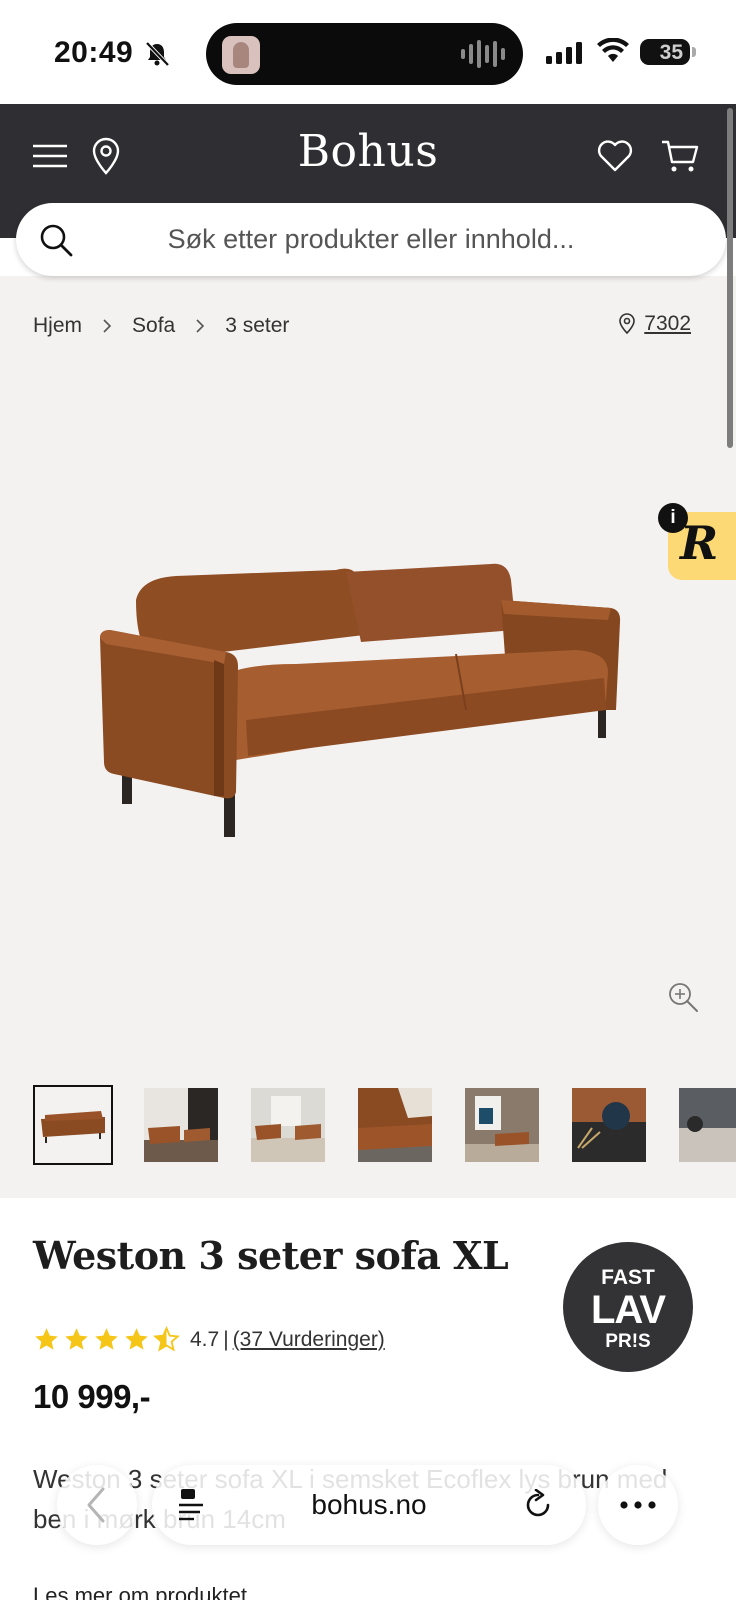 This screenshot has width=736, height=1600. I want to click on breadcrumb: Hjem Sofa 3 seter, so click(161, 326).